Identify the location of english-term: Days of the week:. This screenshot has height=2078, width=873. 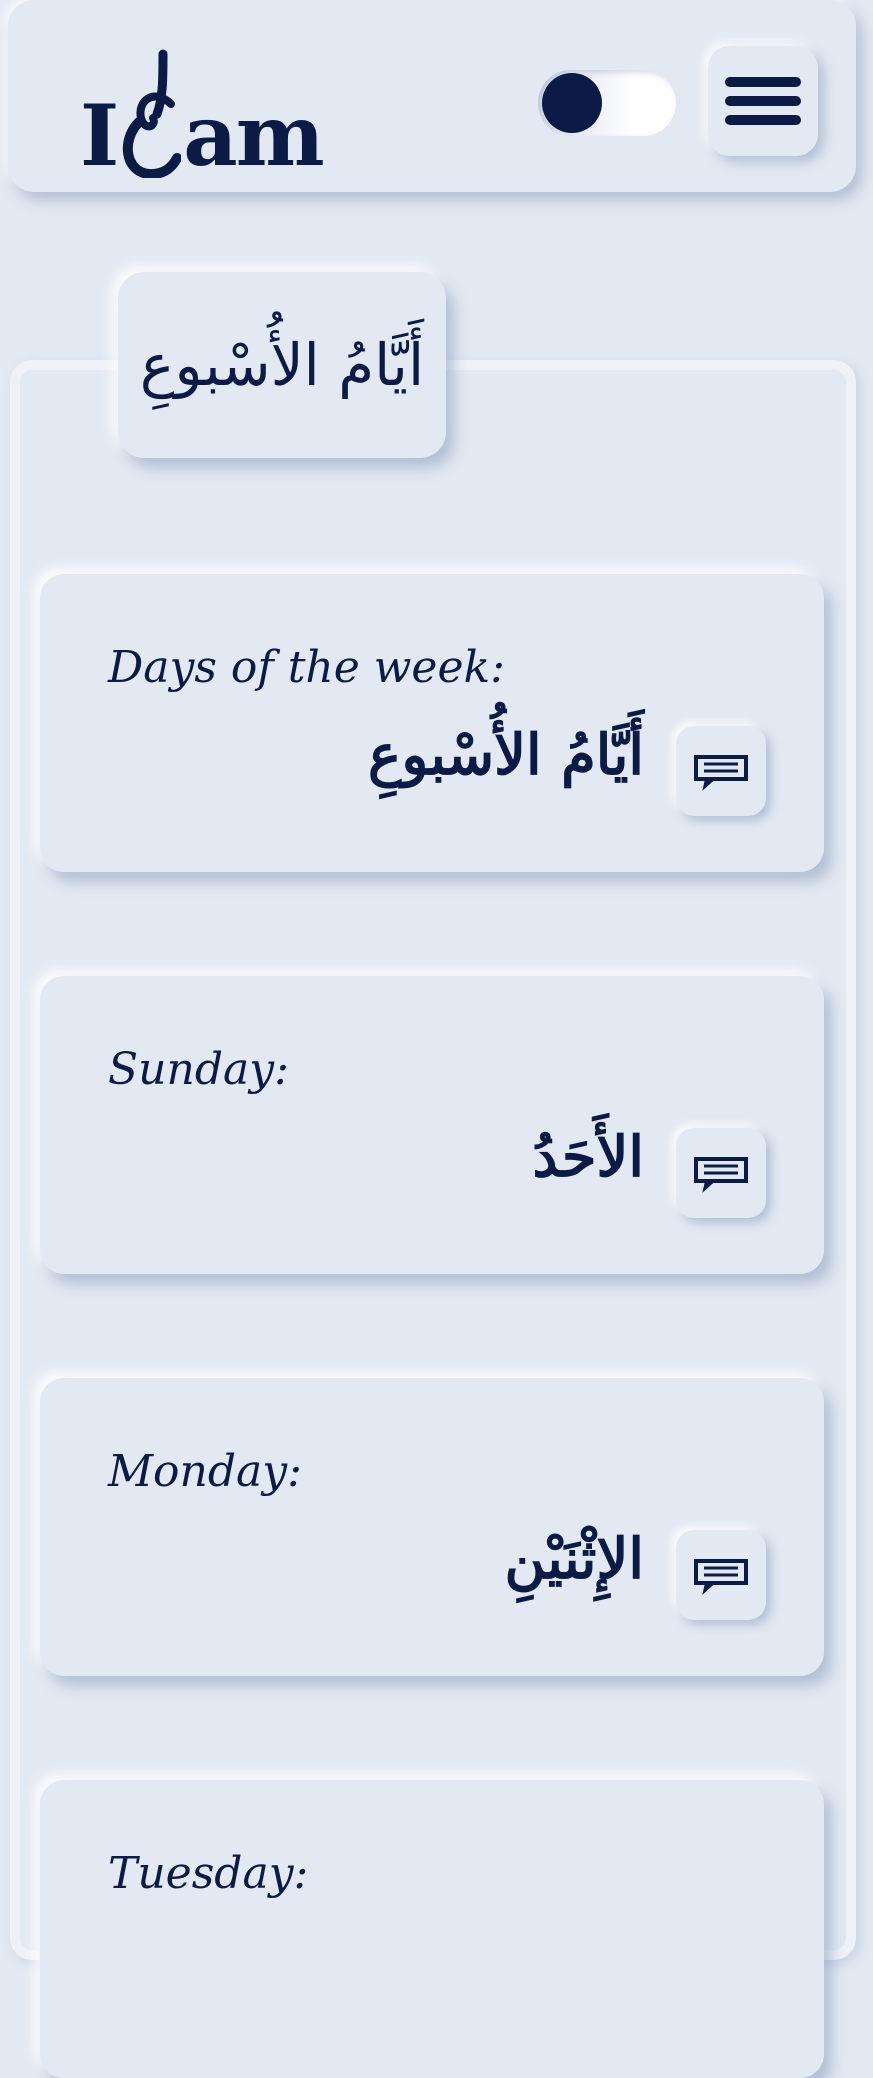
(306, 667).